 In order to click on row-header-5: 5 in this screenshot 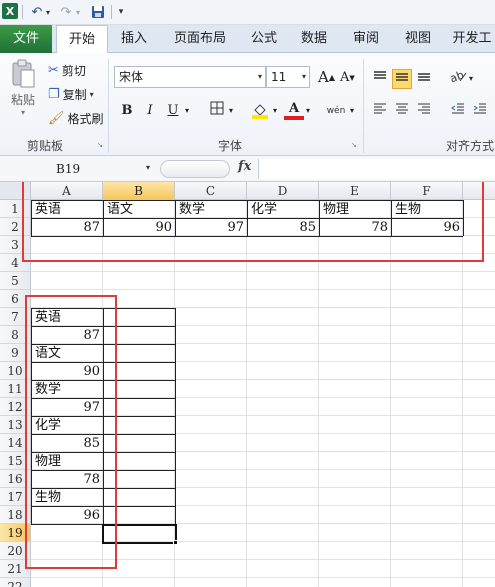, I will do `click(15, 281)`.